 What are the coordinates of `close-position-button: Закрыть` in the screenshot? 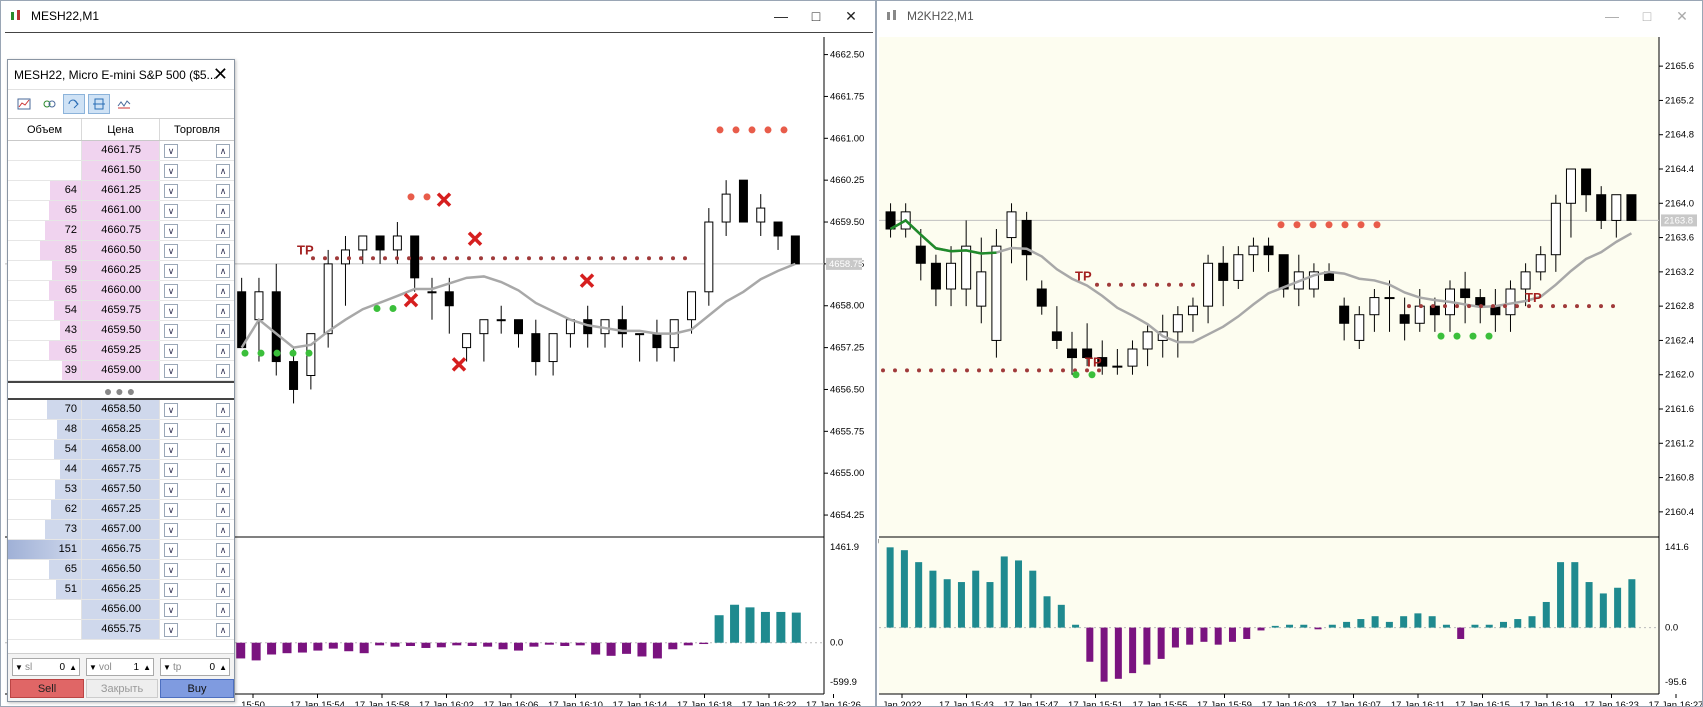 It's located at (122, 688).